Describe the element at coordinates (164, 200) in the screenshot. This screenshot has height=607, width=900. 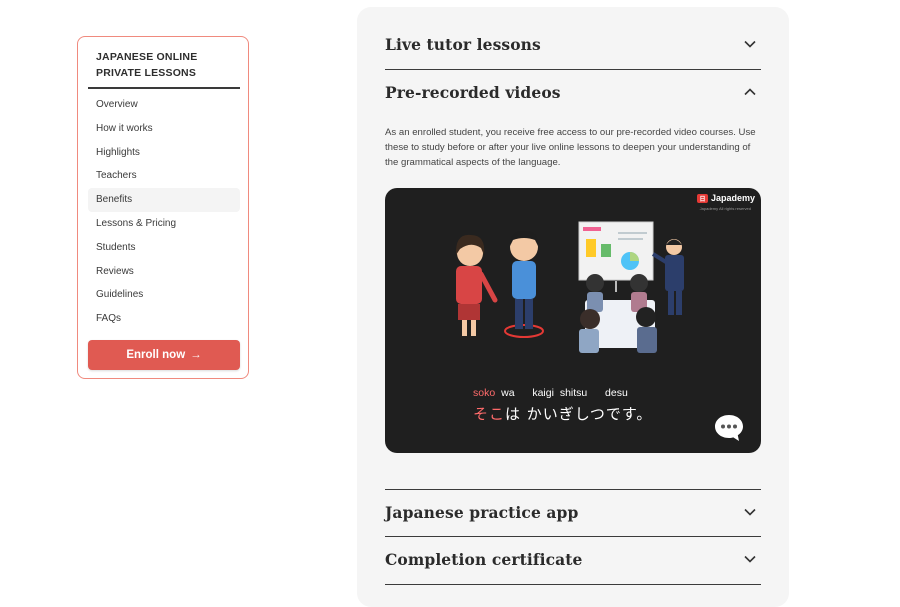
I see `sidebar-item-benefits: Benefits` at that location.